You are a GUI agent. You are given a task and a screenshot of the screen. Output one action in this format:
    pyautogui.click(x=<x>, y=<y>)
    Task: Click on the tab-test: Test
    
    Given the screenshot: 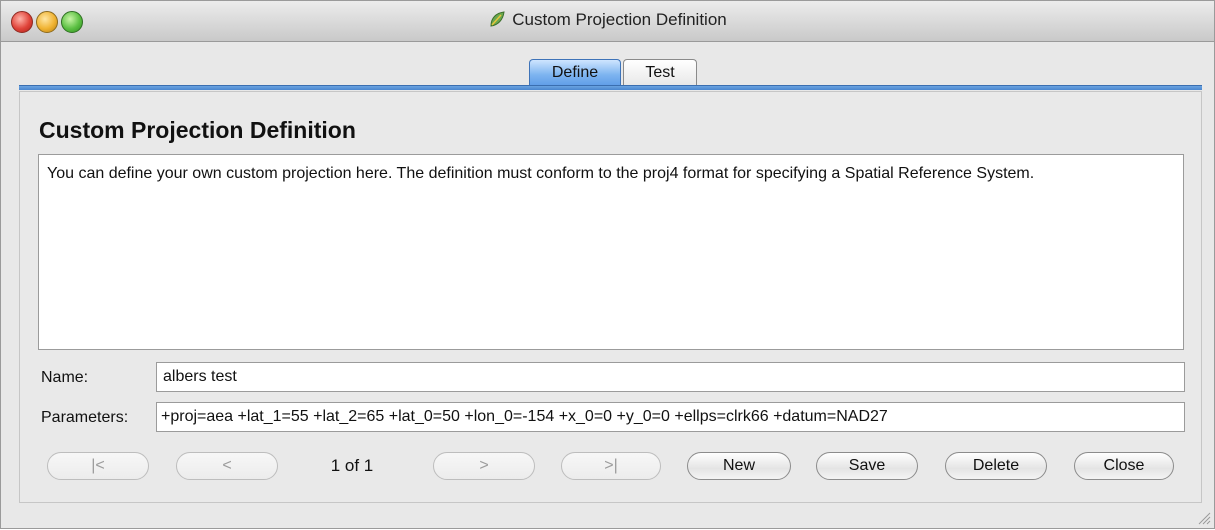 What is the action you would take?
    pyautogui.click(x=660, y=73)
    